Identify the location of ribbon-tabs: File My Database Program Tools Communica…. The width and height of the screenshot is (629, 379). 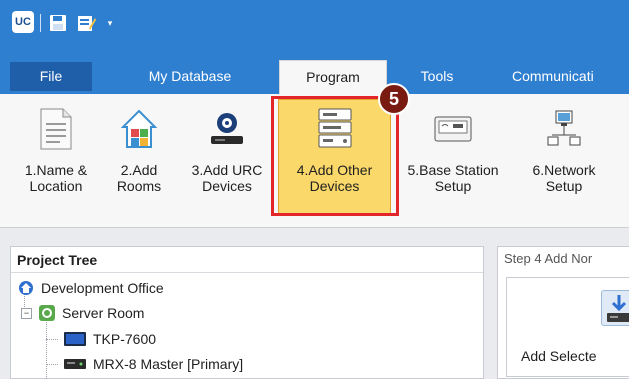
(314, 72).